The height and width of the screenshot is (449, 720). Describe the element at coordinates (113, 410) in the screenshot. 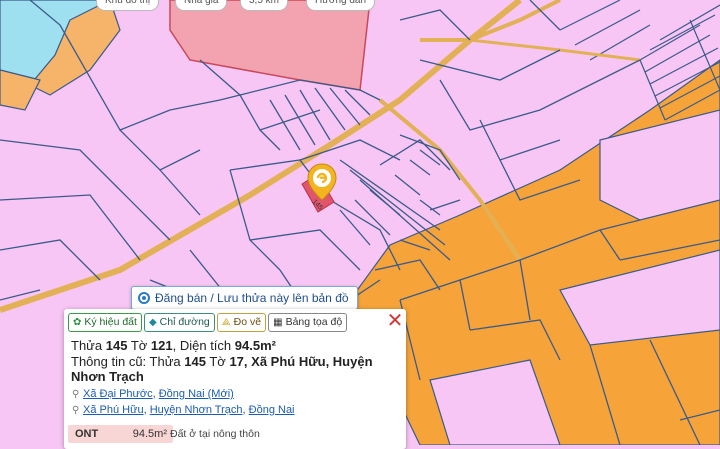

I see `old-commune-link: Xã Phú Hữu` at that location.